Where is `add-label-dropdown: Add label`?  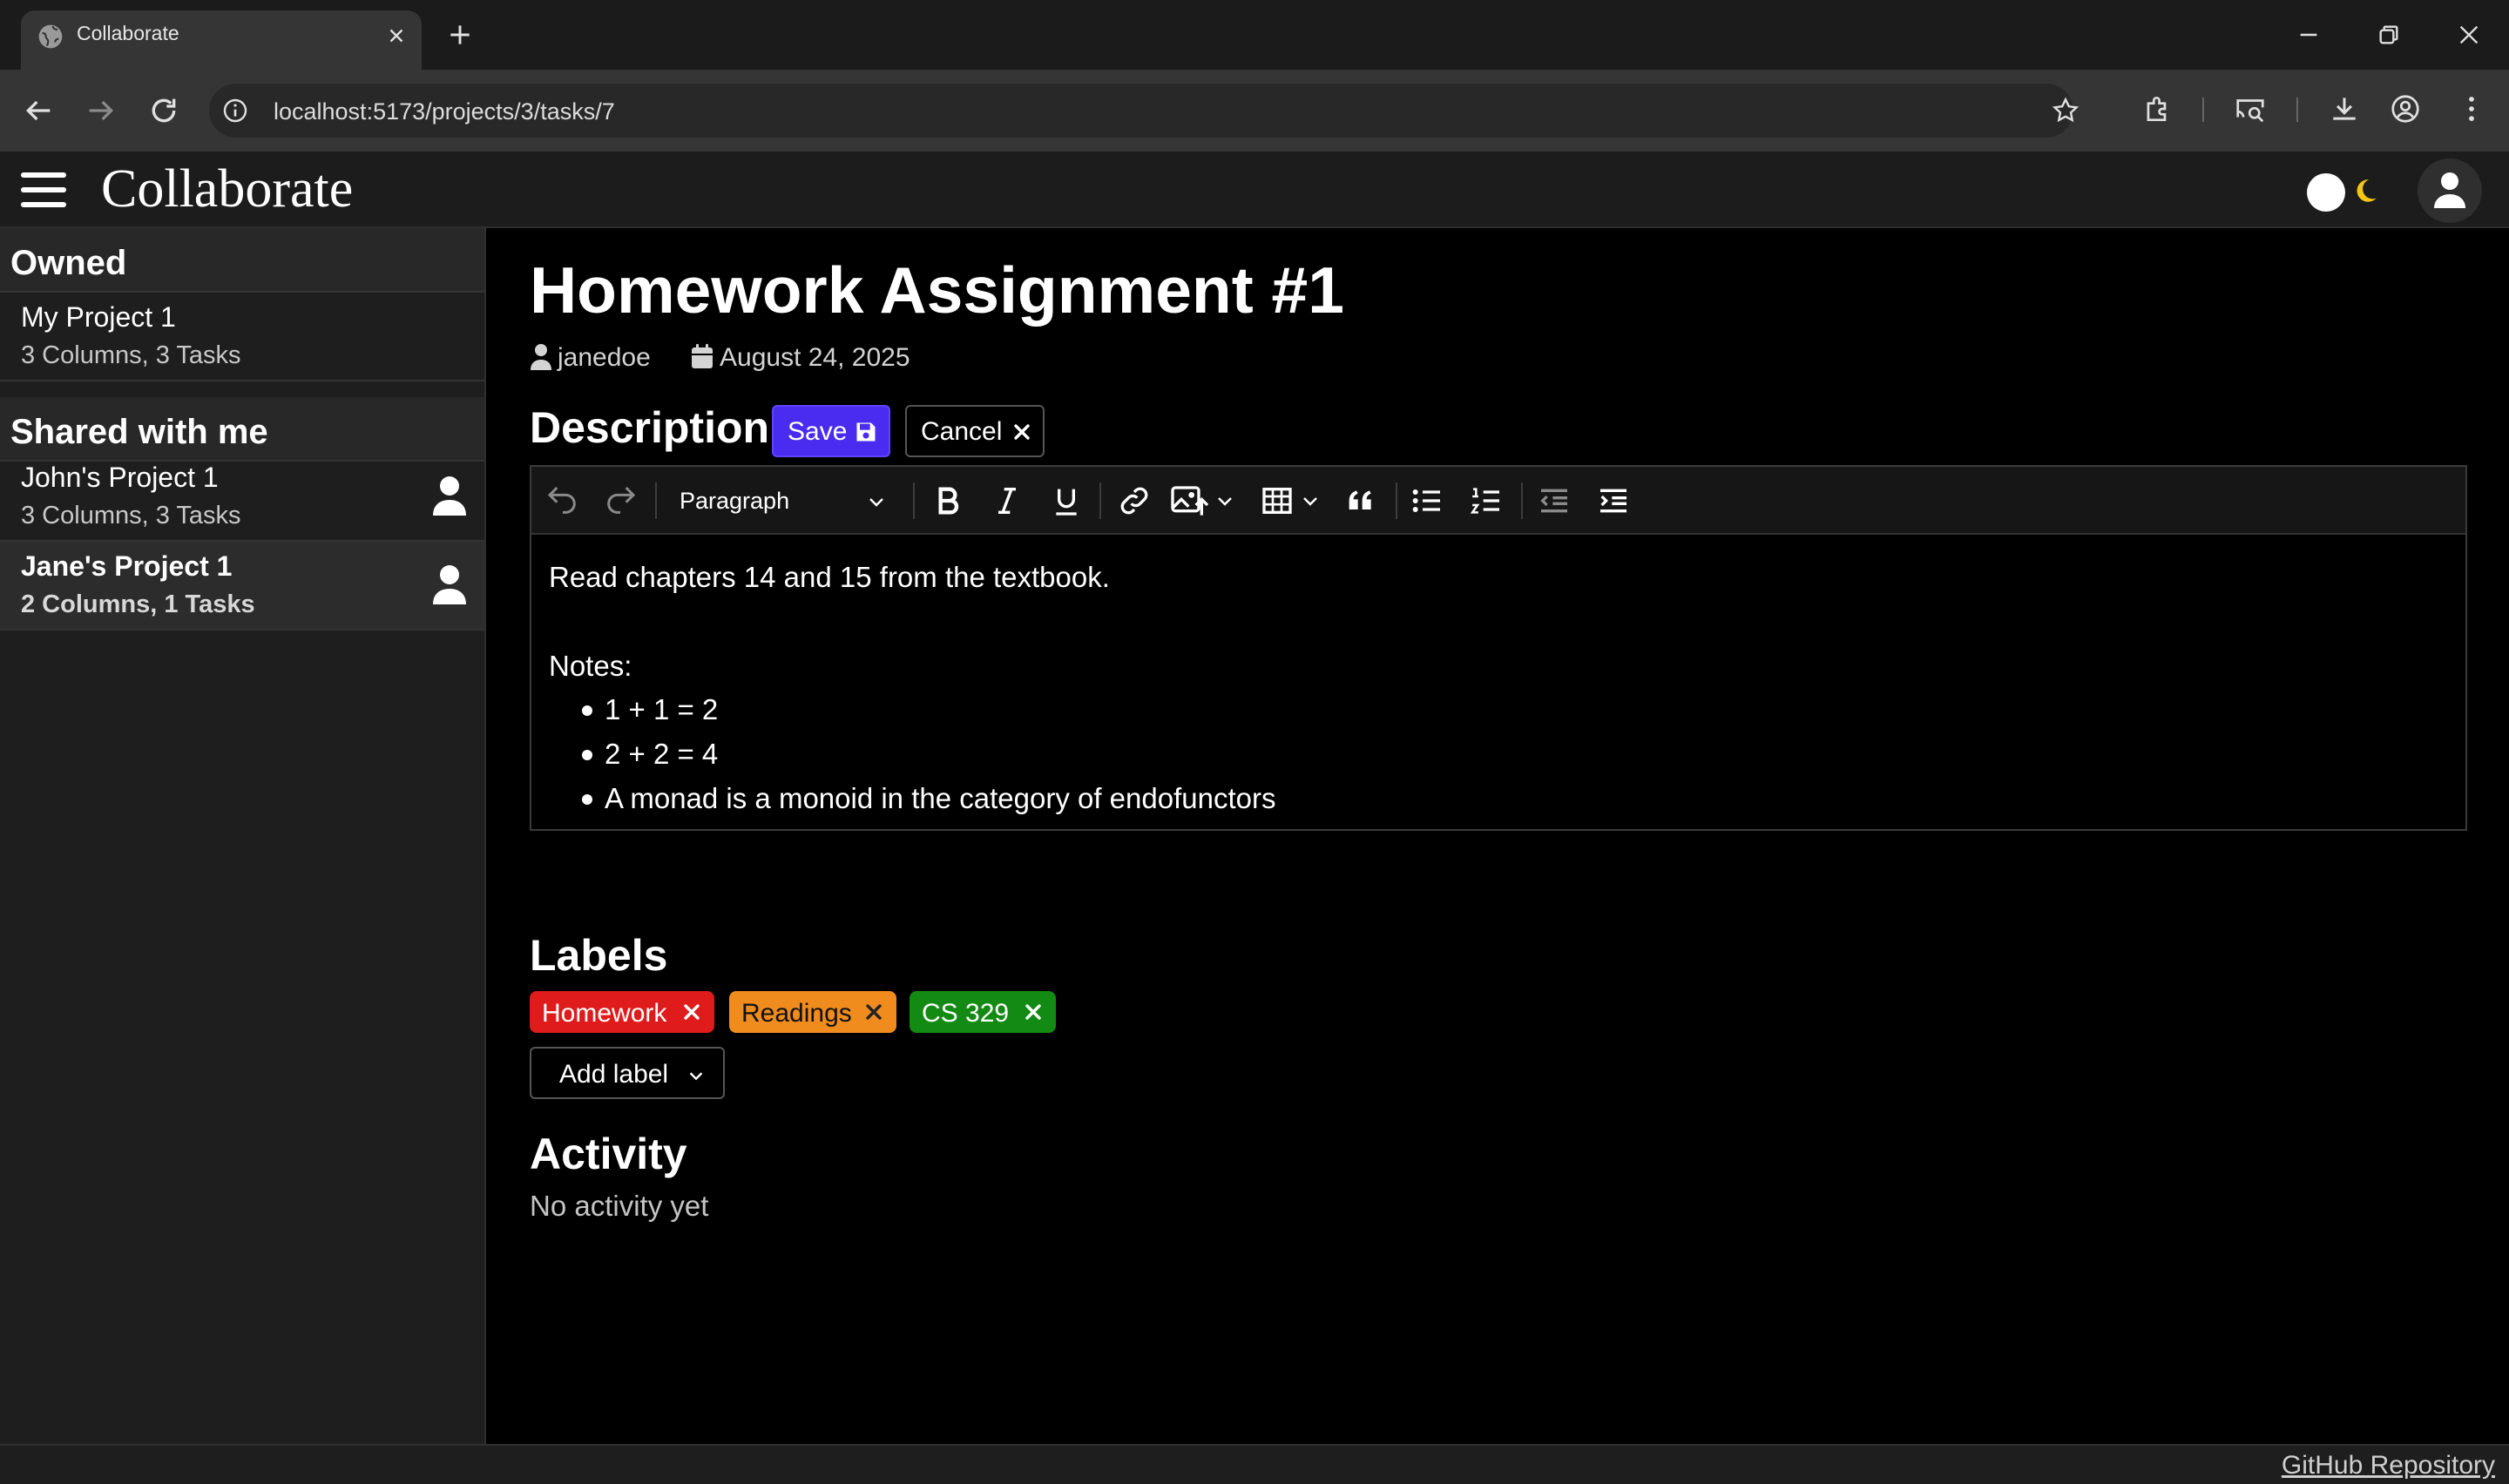
add-label-dropdown: Add label is located at coordinates (627, 1073).